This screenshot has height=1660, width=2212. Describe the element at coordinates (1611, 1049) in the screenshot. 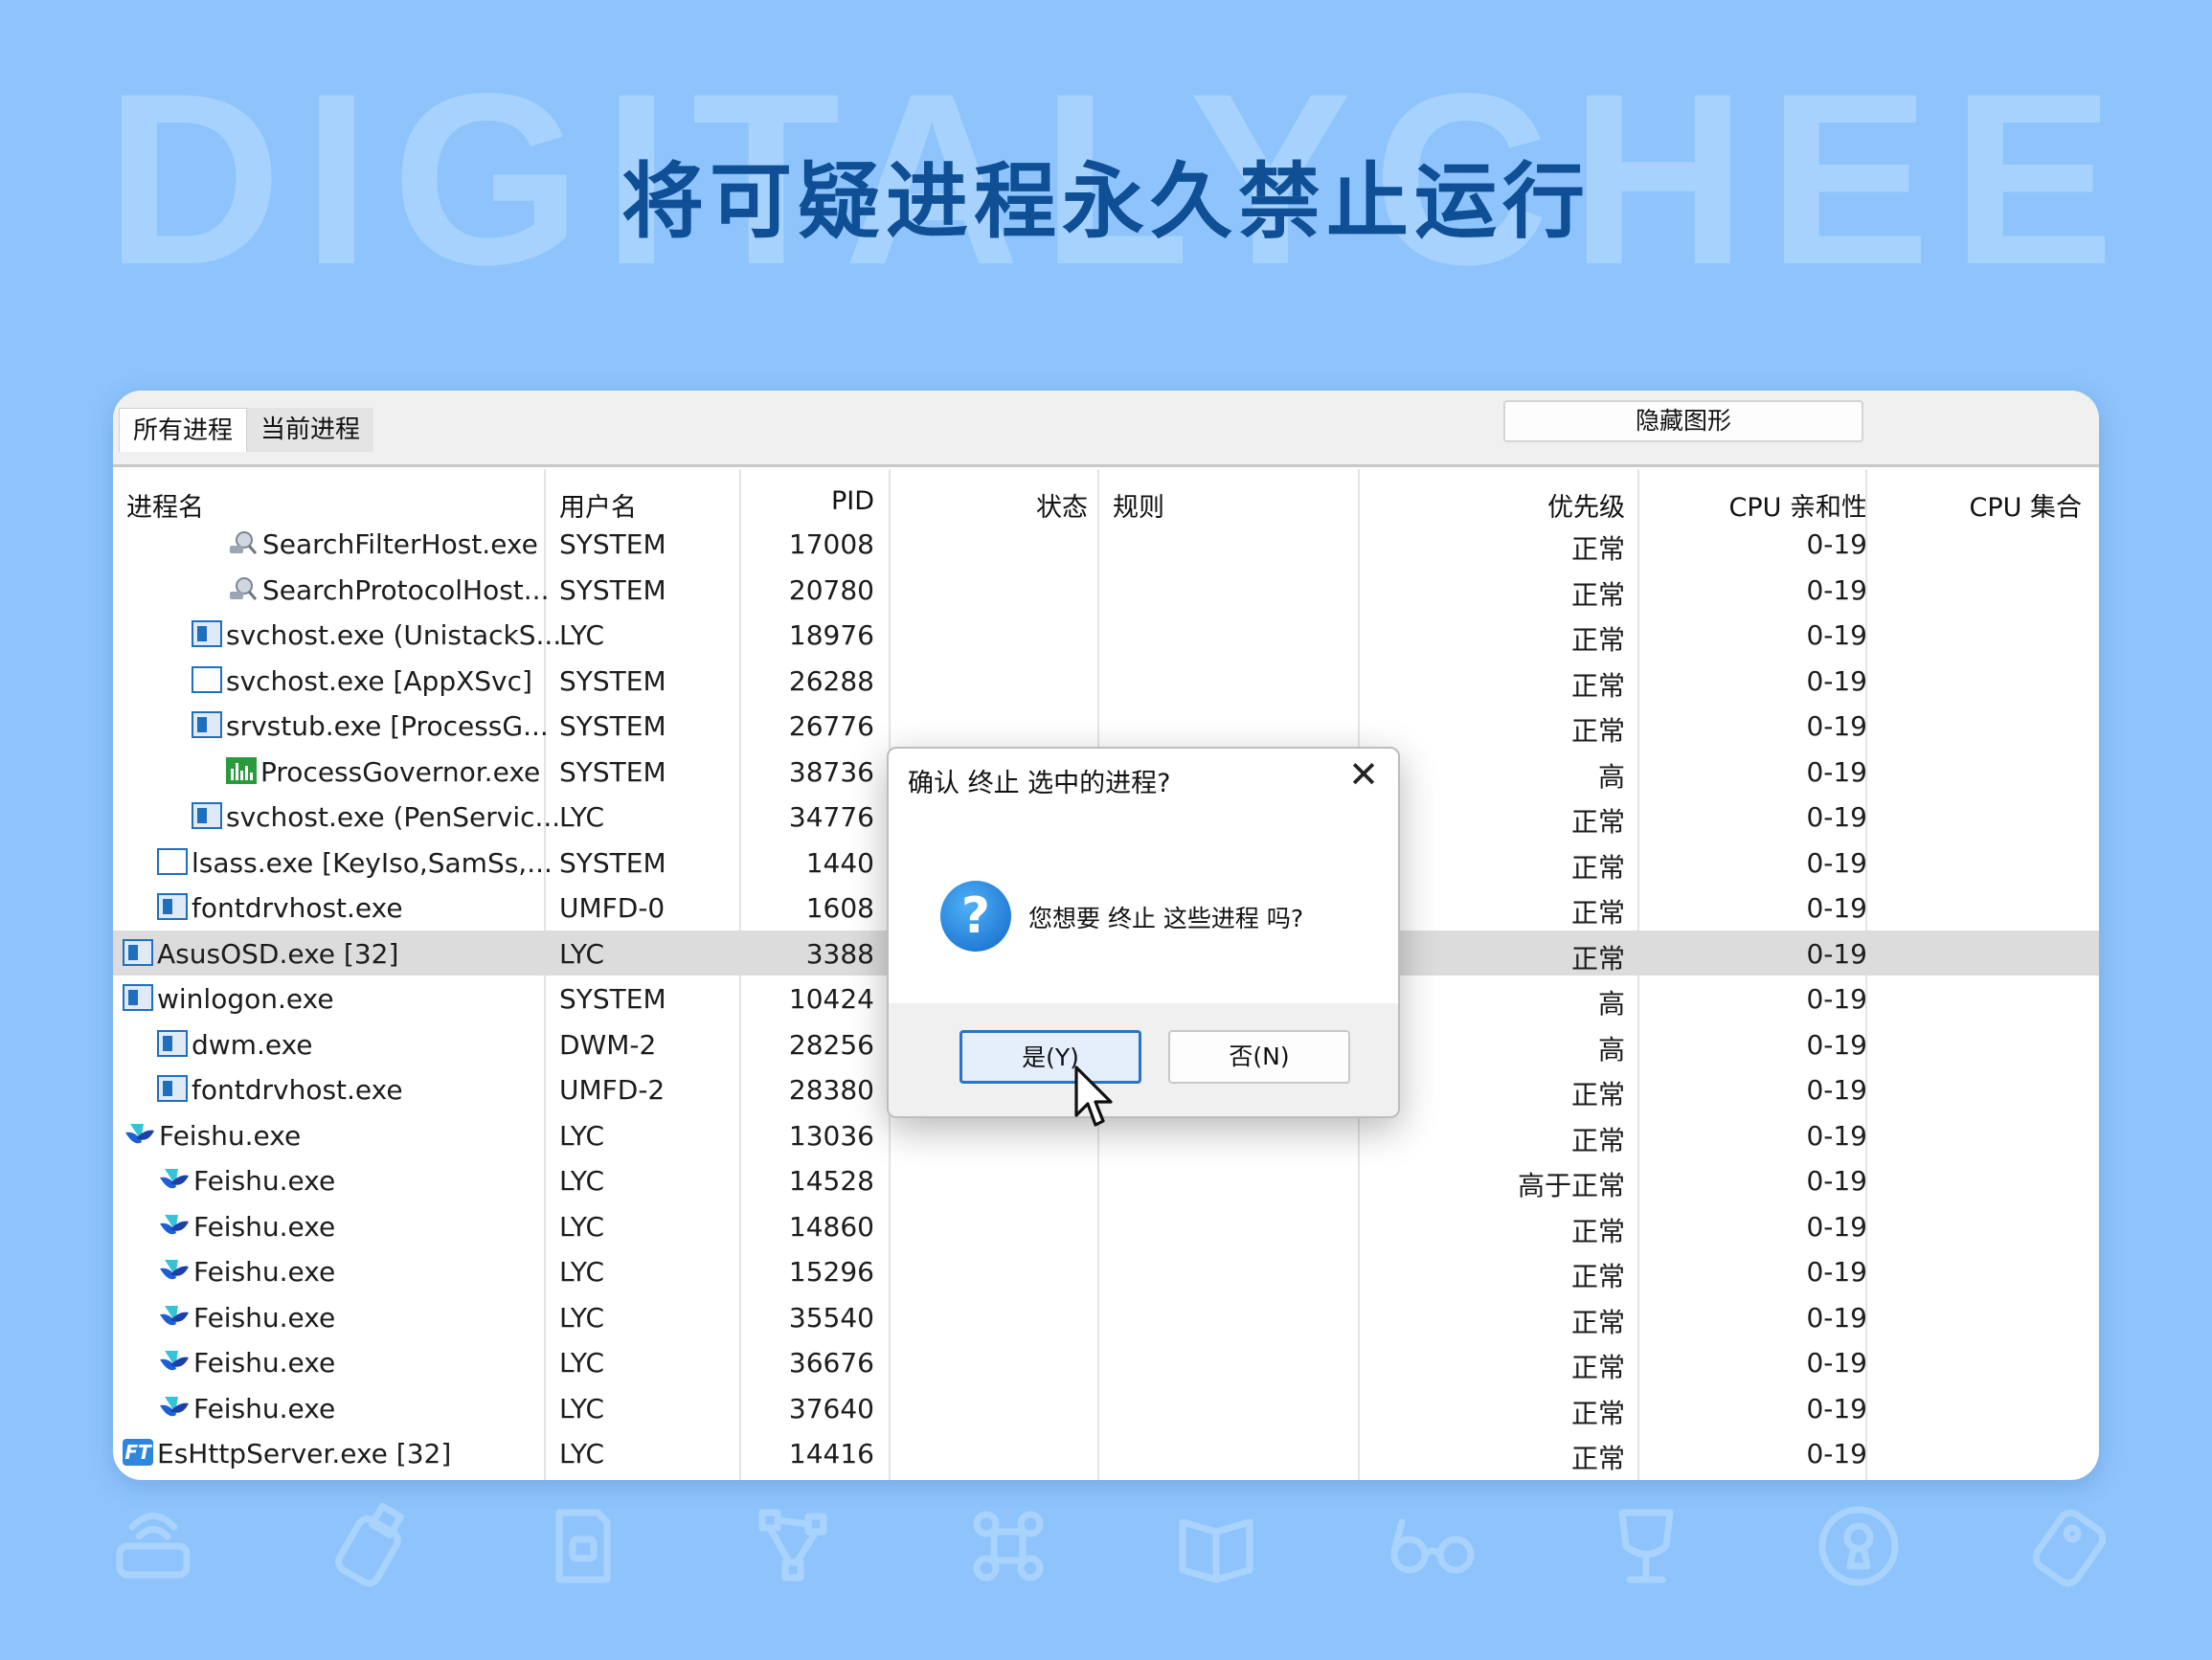

I see `priority-cell: 高` at that location.